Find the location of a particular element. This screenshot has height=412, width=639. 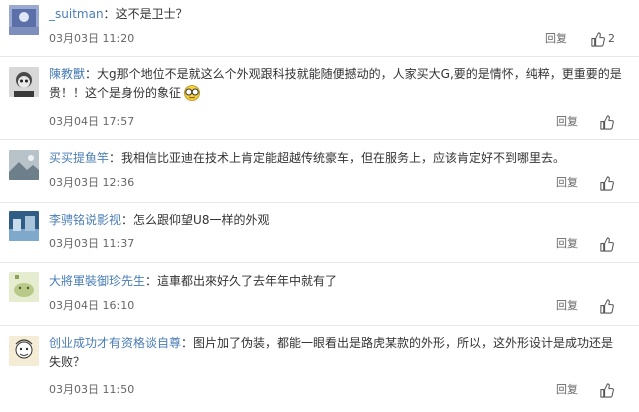

like-button: 2 is located at coordinates (602, 39).